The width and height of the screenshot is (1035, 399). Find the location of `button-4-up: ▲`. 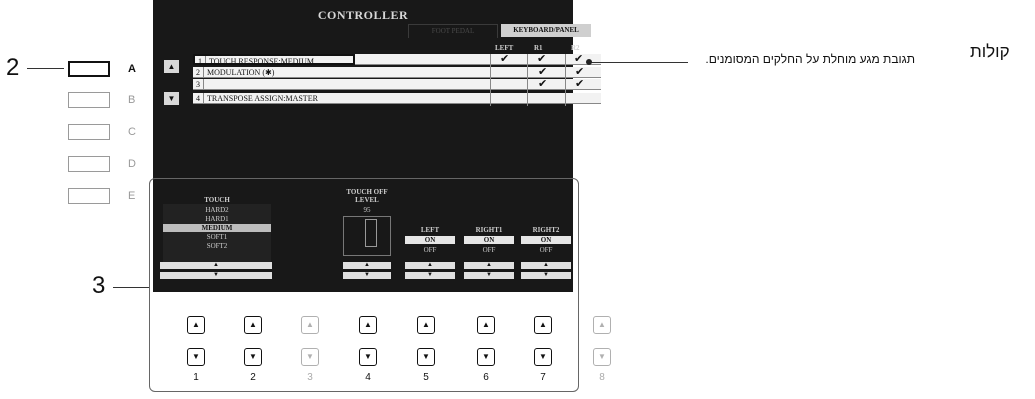

button-4-up: ▲ is located at coordinates (368, 325).